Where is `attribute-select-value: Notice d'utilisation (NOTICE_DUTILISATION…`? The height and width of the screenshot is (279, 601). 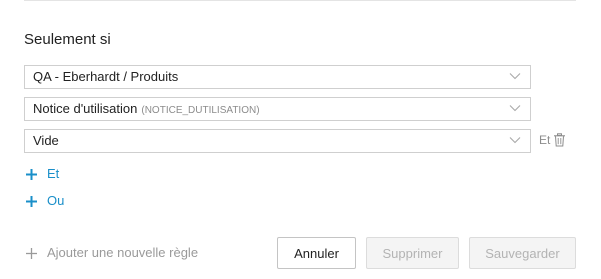
attribute-select-value: Notice d'utilisation (NOTICE_DUTILISATION… is located at coordinates (146, 110).